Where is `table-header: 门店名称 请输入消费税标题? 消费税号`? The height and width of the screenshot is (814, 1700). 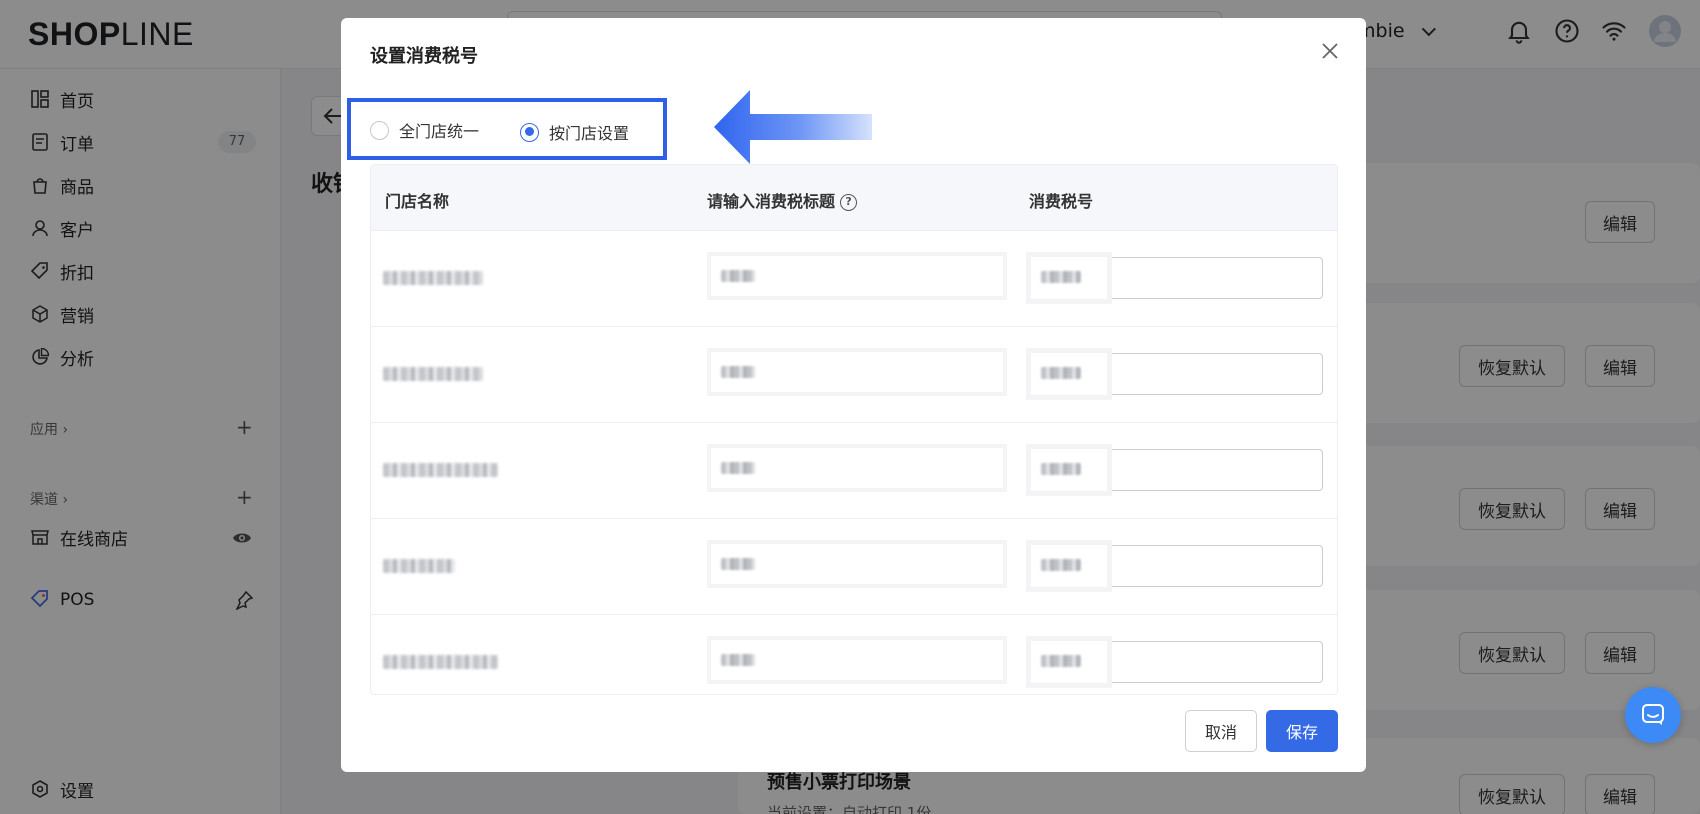 table-header: 门店名称 请输入消费税标题? 消费税号 is located at coordinates (854, 198).